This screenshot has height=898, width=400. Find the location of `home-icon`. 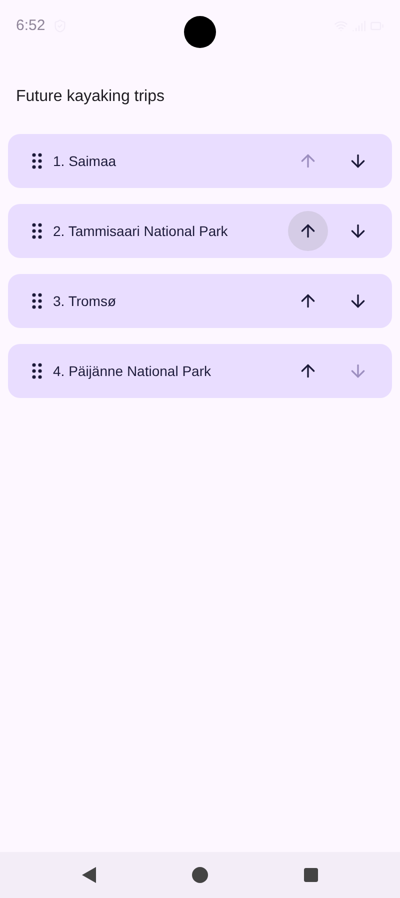

home-icon is located at coordinates (200, 875).